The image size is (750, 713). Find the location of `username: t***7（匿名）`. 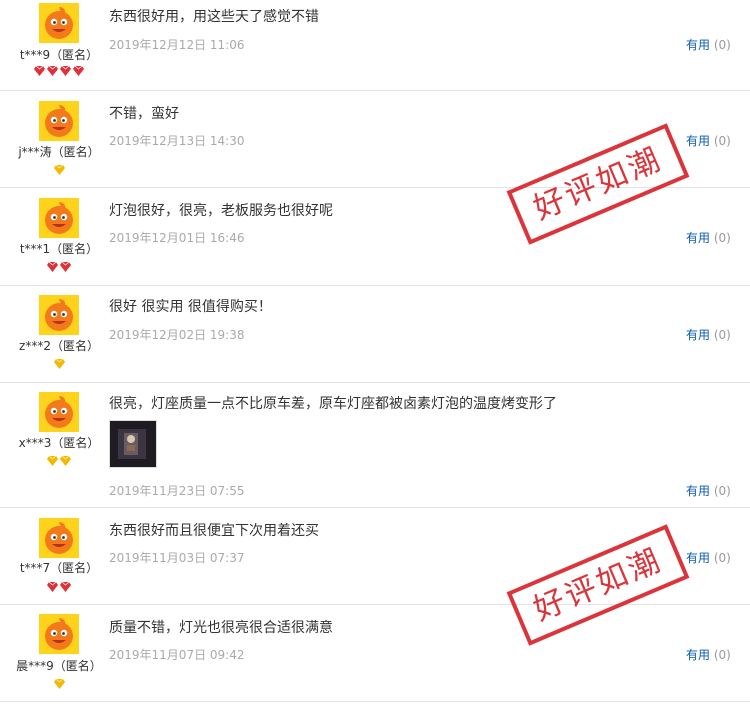

username: t***7（匿名） is located at coordinates (59, 567).